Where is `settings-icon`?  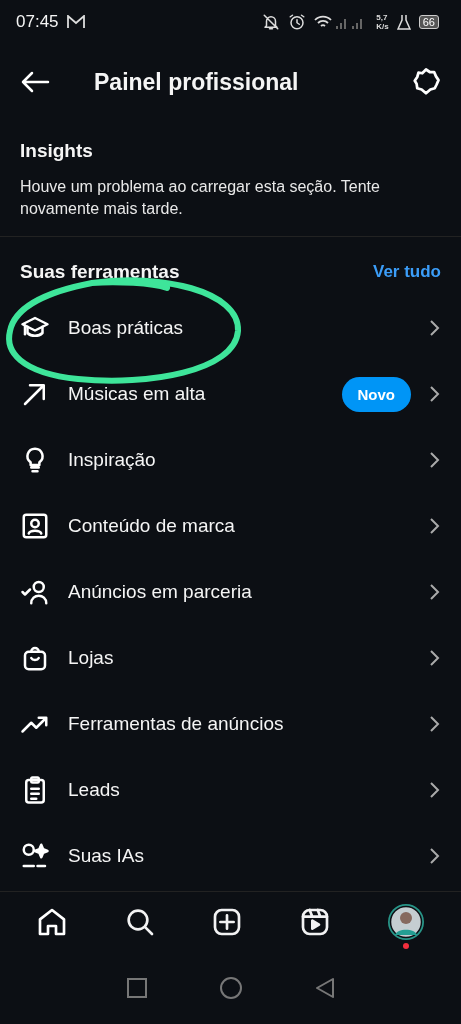 settings-icon is located at coordinates (426, 82).